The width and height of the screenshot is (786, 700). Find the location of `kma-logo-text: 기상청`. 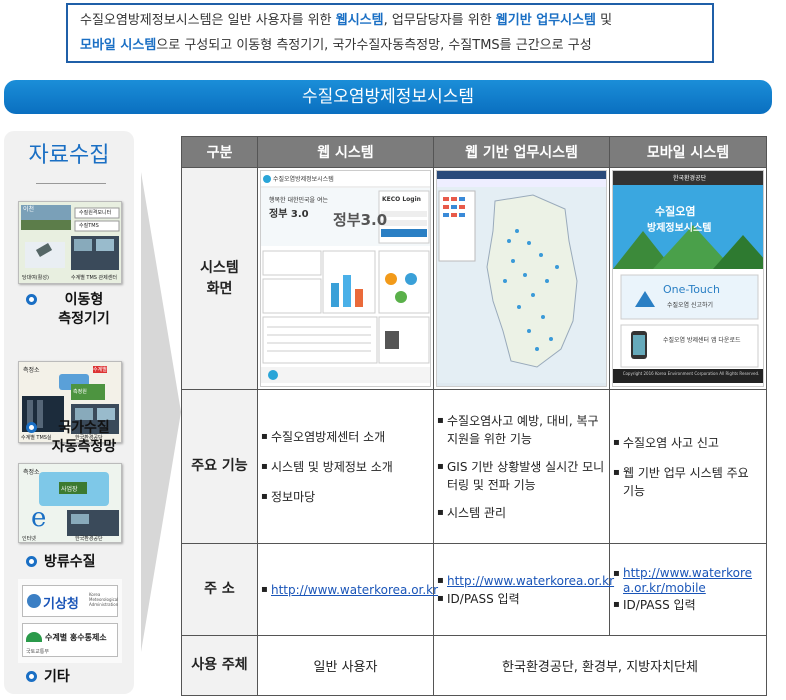

kma-logo-text: 기상청 is located at coordinates (61, 604).